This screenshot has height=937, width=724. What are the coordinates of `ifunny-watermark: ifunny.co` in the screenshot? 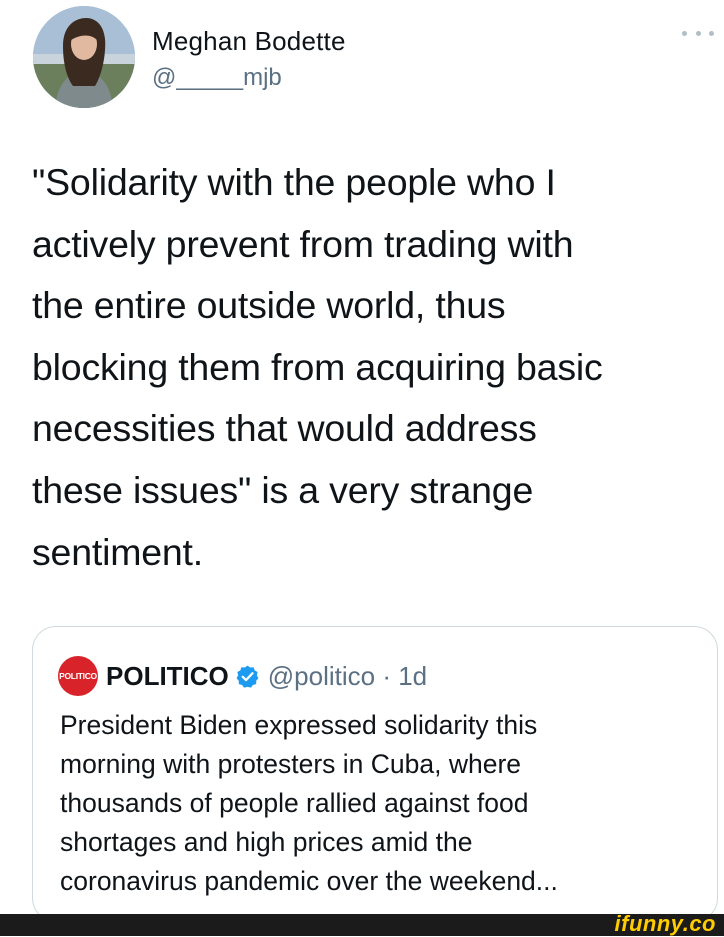 It's located at (665, 923).